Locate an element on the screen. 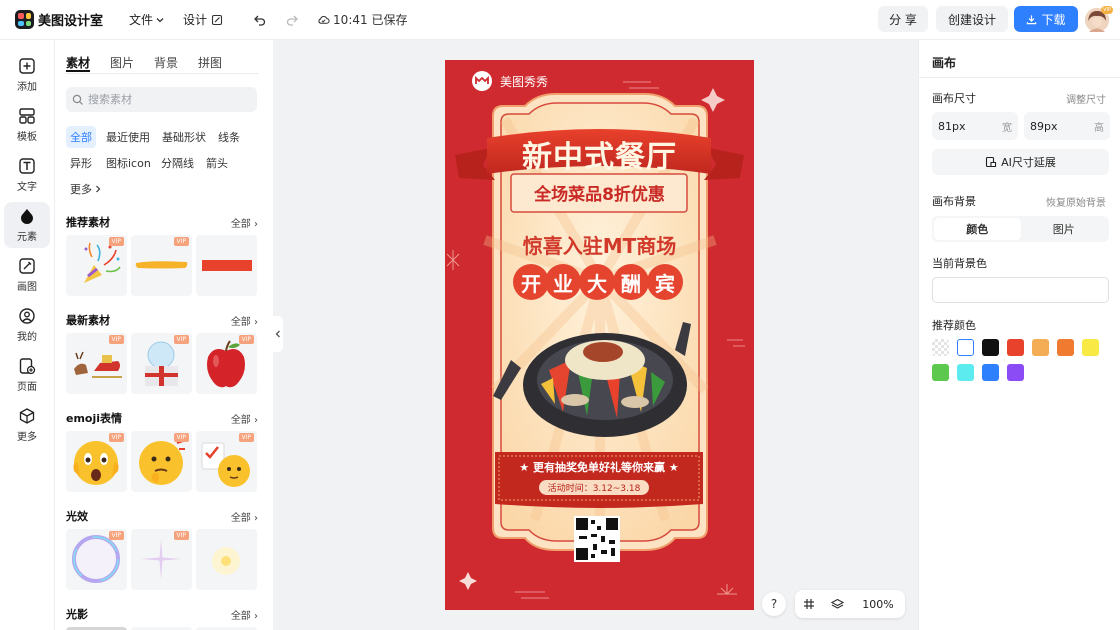  search-box is located at coordinates (161, 99).